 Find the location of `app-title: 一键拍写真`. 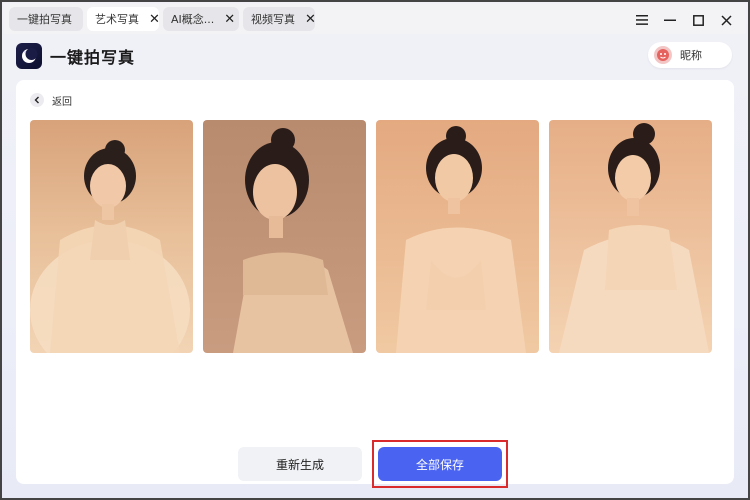

app-title: 一键拍写真 is located at coordinates (93, 57).